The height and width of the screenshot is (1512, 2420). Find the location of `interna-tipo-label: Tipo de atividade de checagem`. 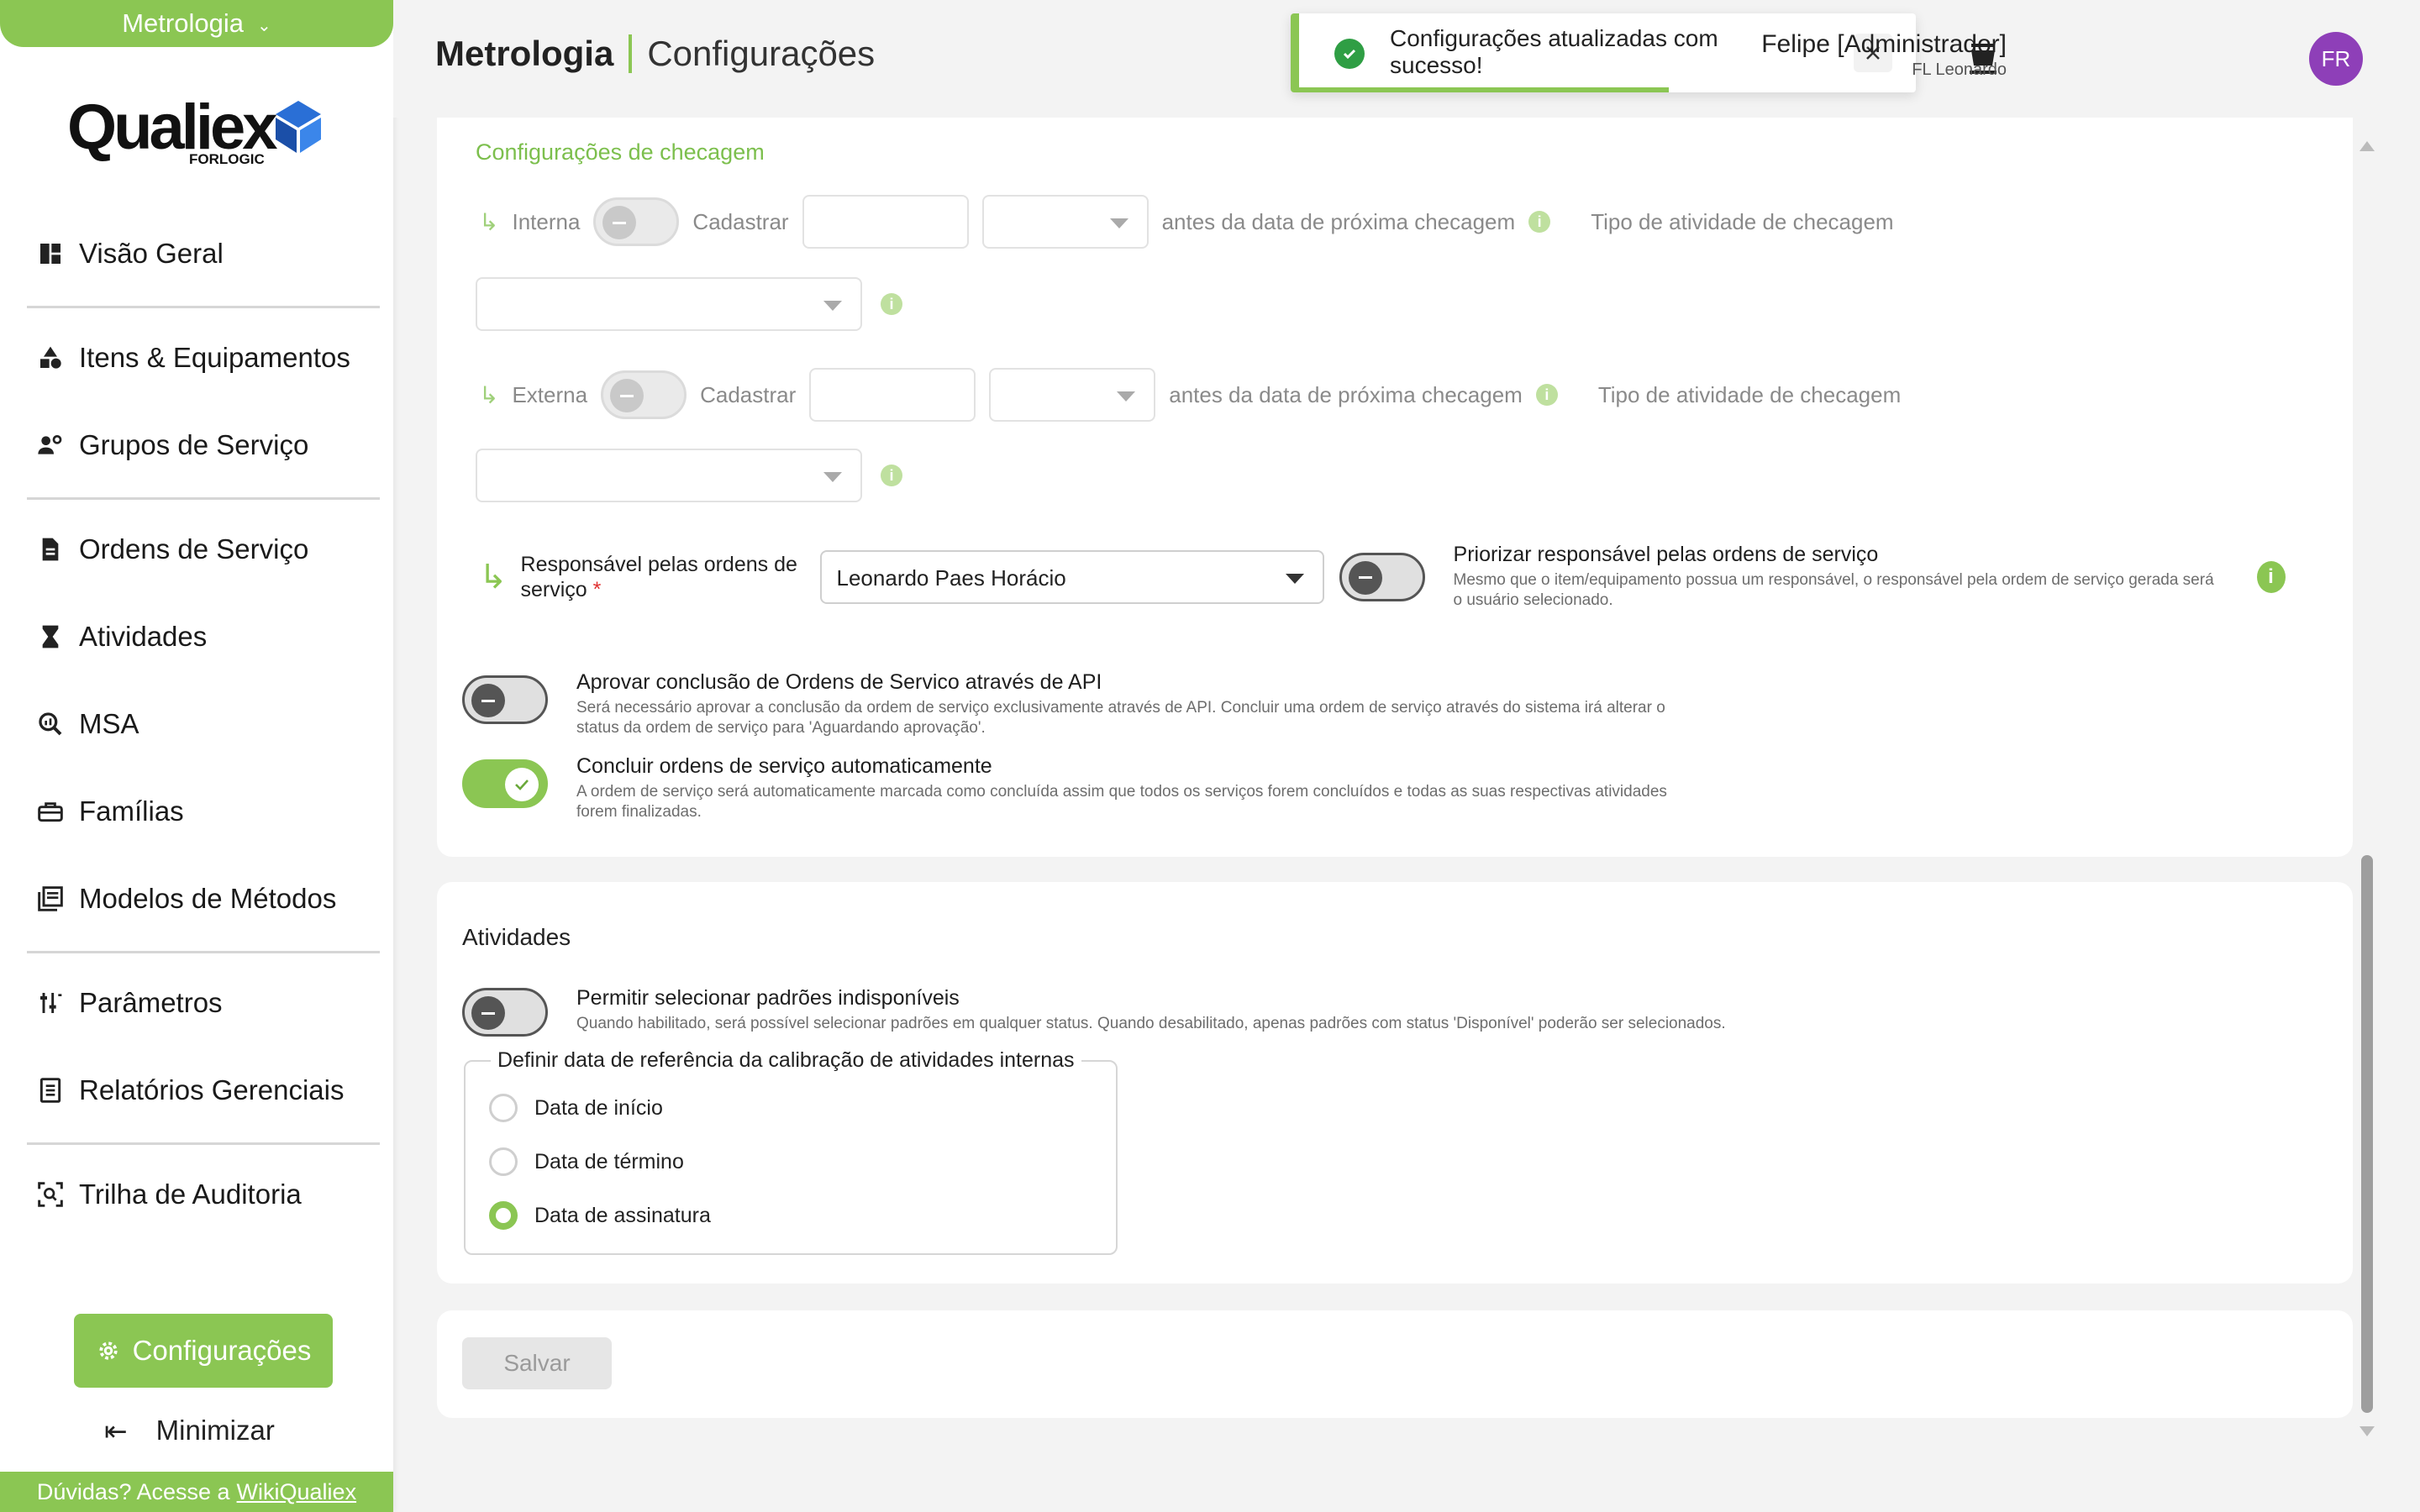

interna-tipo-label: Tipo de atividade de checagem is located at coordinates (1742, 221).